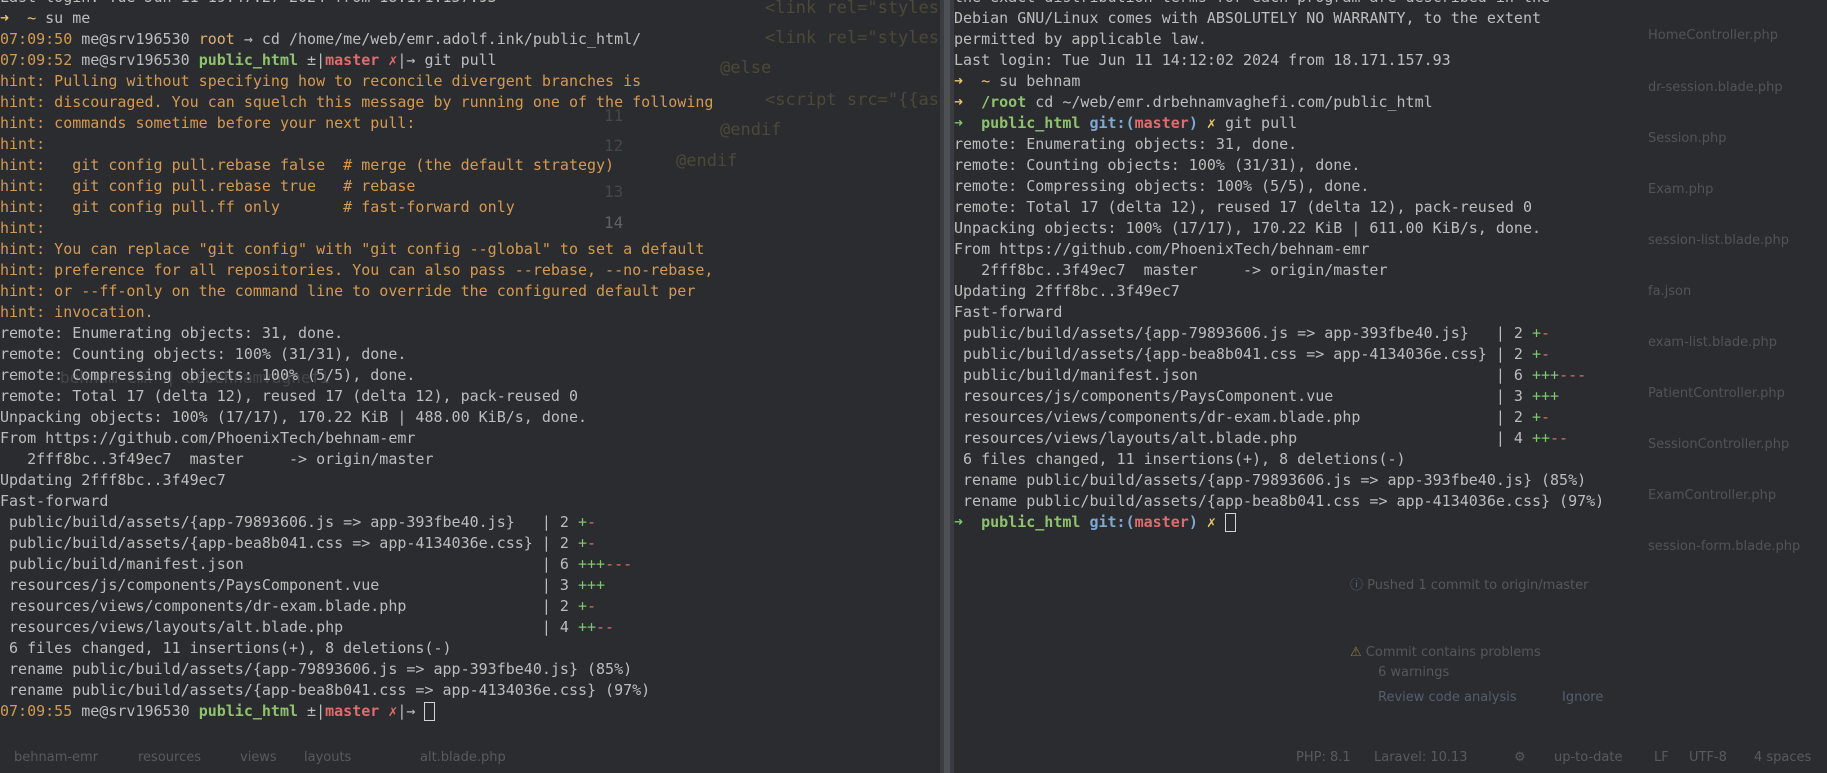 The image size is (1827, 773). What do you see at coordinates (1414, 672) in the screenshot?
I see `ghost-notification-sub: 6 warnings` at bounding box center [1414, 672].